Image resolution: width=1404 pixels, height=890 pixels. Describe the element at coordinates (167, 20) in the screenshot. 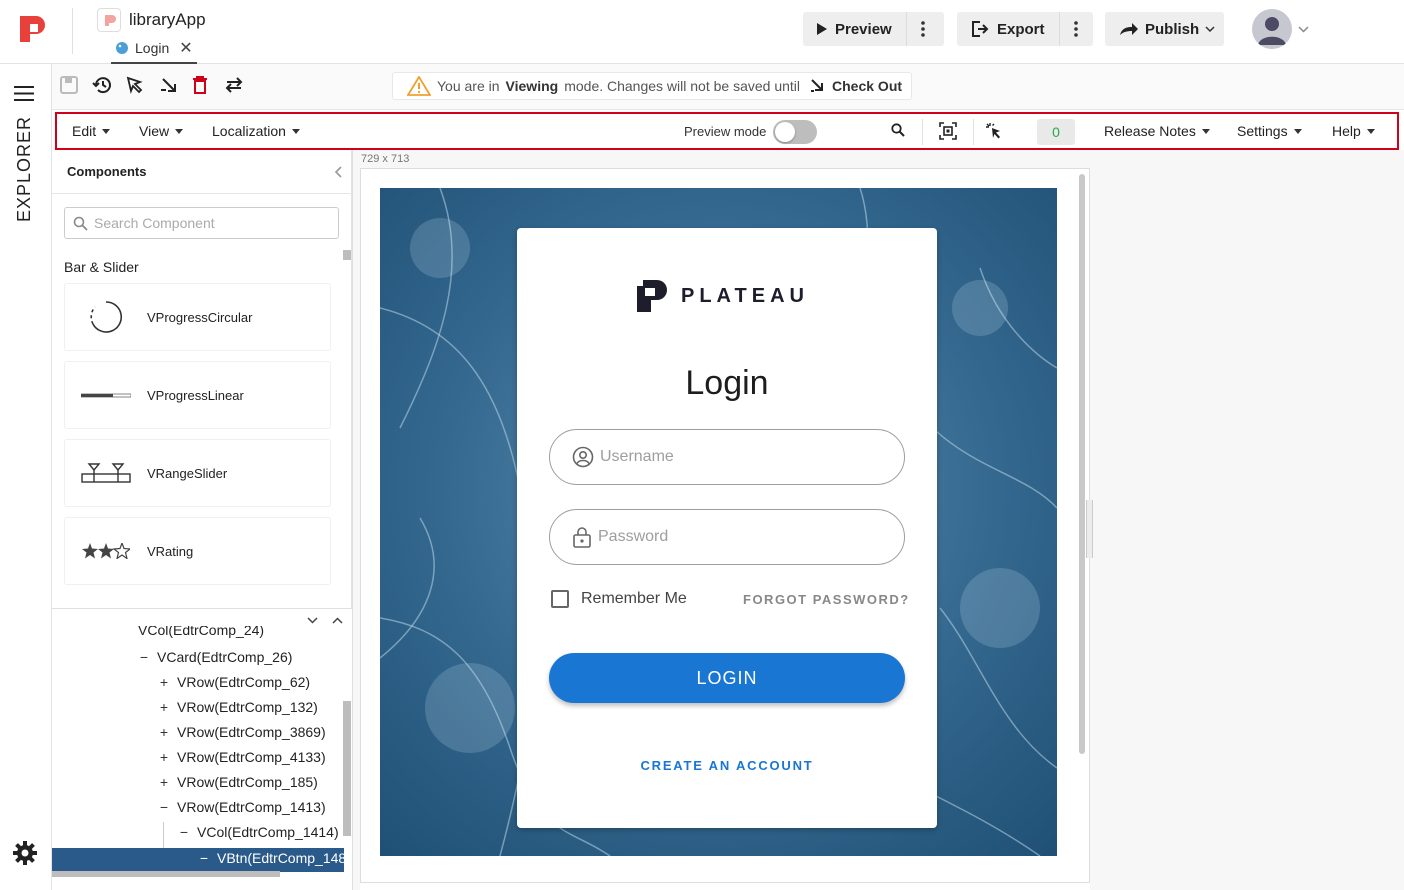

I see `app-name: libraryApp` at that location.